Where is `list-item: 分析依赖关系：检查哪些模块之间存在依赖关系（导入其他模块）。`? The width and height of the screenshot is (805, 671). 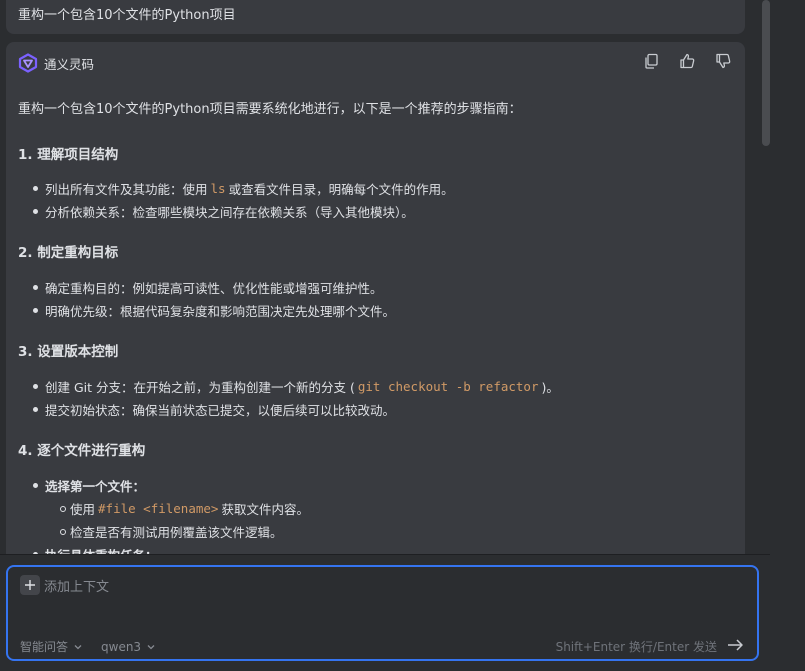
list-item: 分析依赖关系：检查哪些模块之间存在依赖关系（导入其他模块）。 is located at coordinates (223, 211).